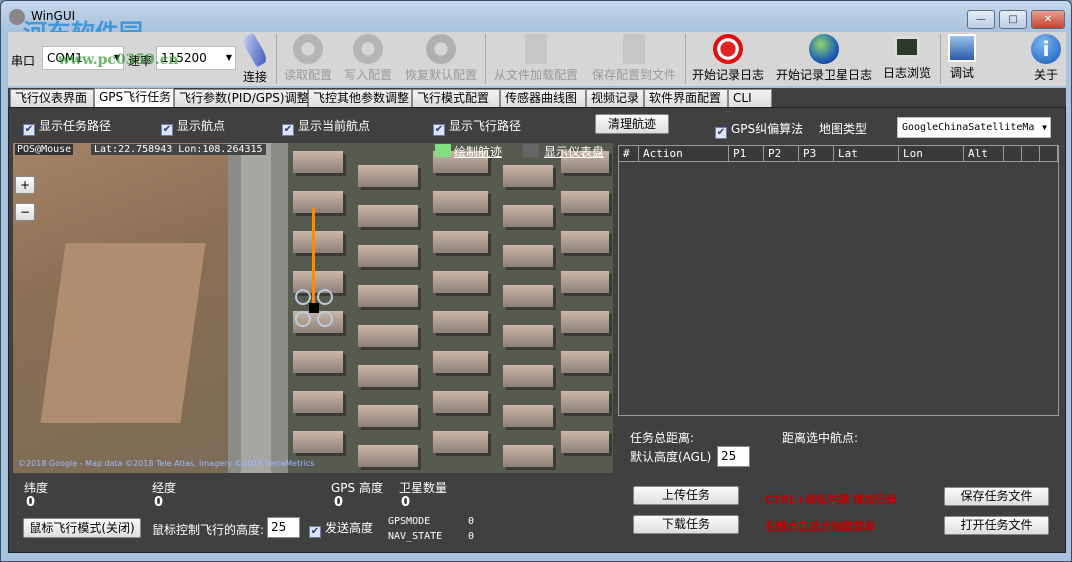 Image resolution: width=1072 pixels, height=562 pixels. What do you see at coordinates (981, 19) in the screenshot?
I see `minimize-button: —` at bounding box center [981, 19].